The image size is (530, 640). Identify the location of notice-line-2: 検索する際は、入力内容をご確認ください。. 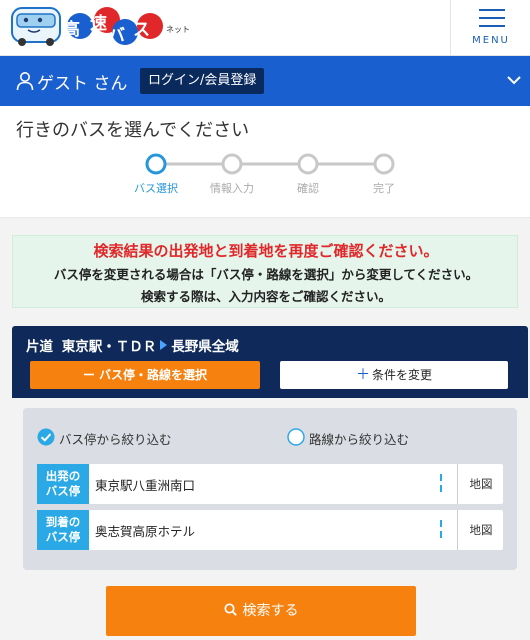
(265, 296).